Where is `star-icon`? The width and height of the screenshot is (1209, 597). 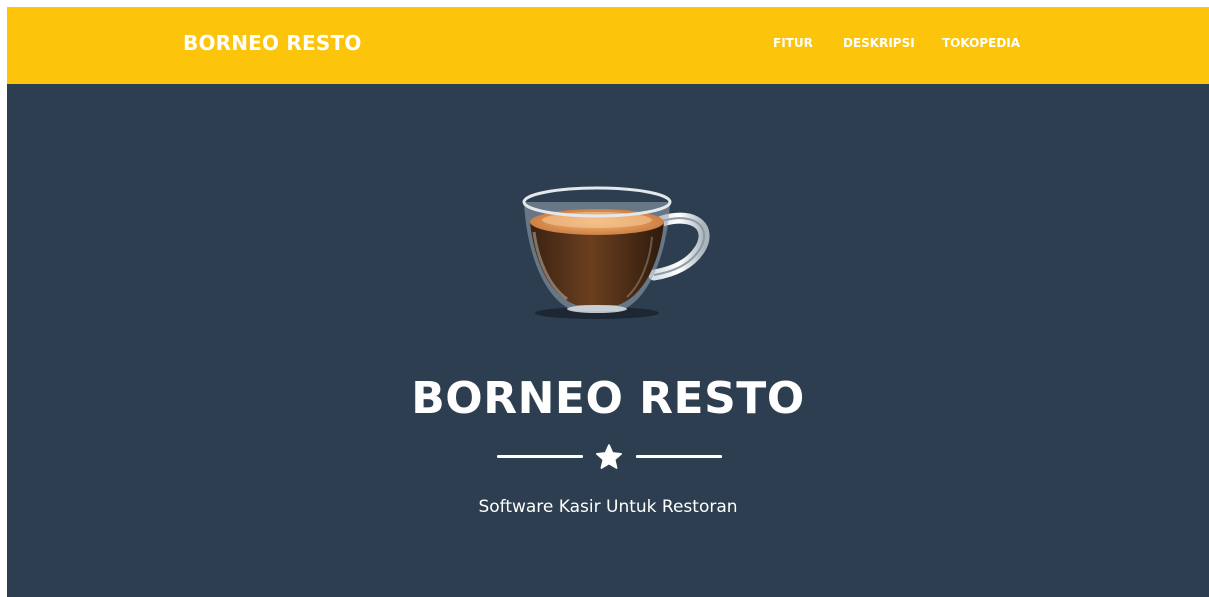 star-icon is located at coordinates (609, 456).